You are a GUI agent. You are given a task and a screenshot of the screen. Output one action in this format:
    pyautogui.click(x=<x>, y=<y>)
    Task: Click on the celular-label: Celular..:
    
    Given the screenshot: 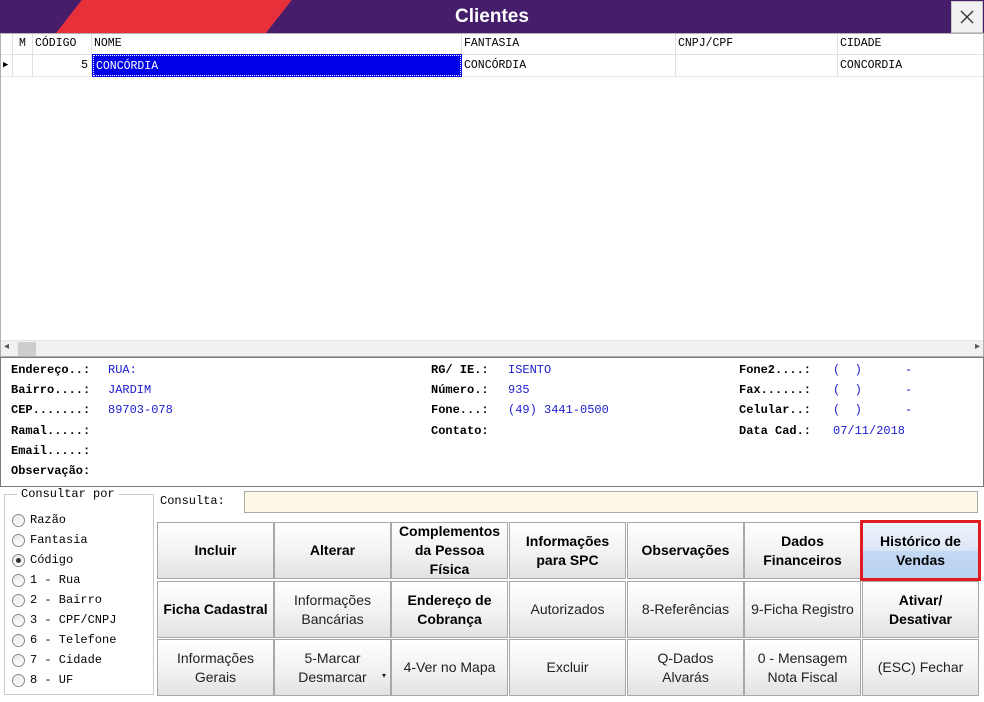 What is the action you would take?
    pyautogui.click(x=775, y=410)
    